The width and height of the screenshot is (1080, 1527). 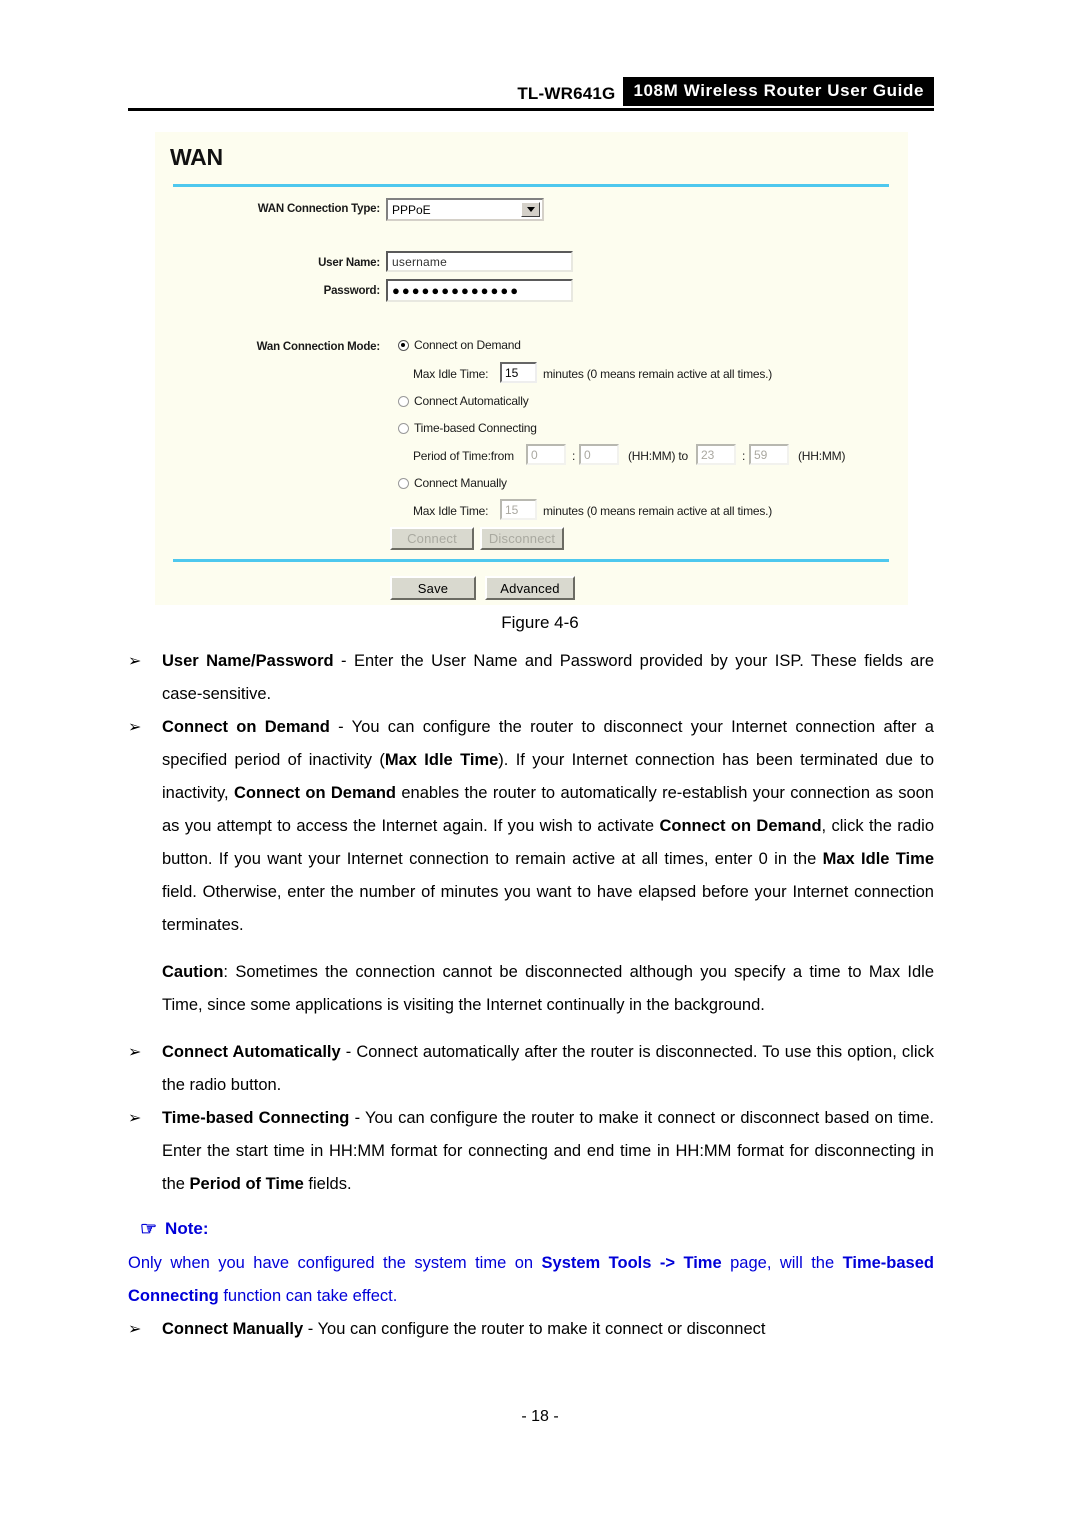 I want to click on period-to-hour-input: 23, so click(x=716, y=454).